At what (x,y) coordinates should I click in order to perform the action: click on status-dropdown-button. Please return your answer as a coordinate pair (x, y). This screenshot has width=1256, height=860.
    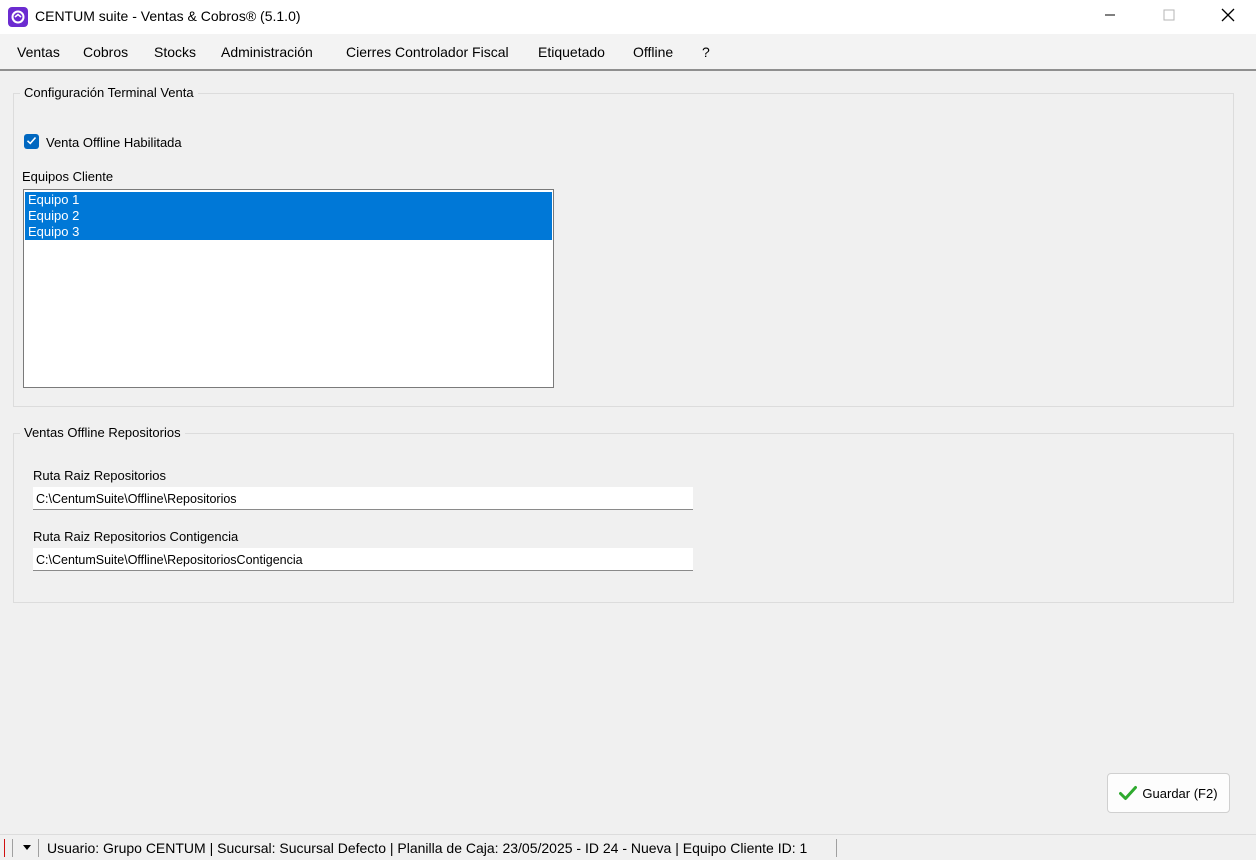
    Looking at the image, I should click on (27, 847).